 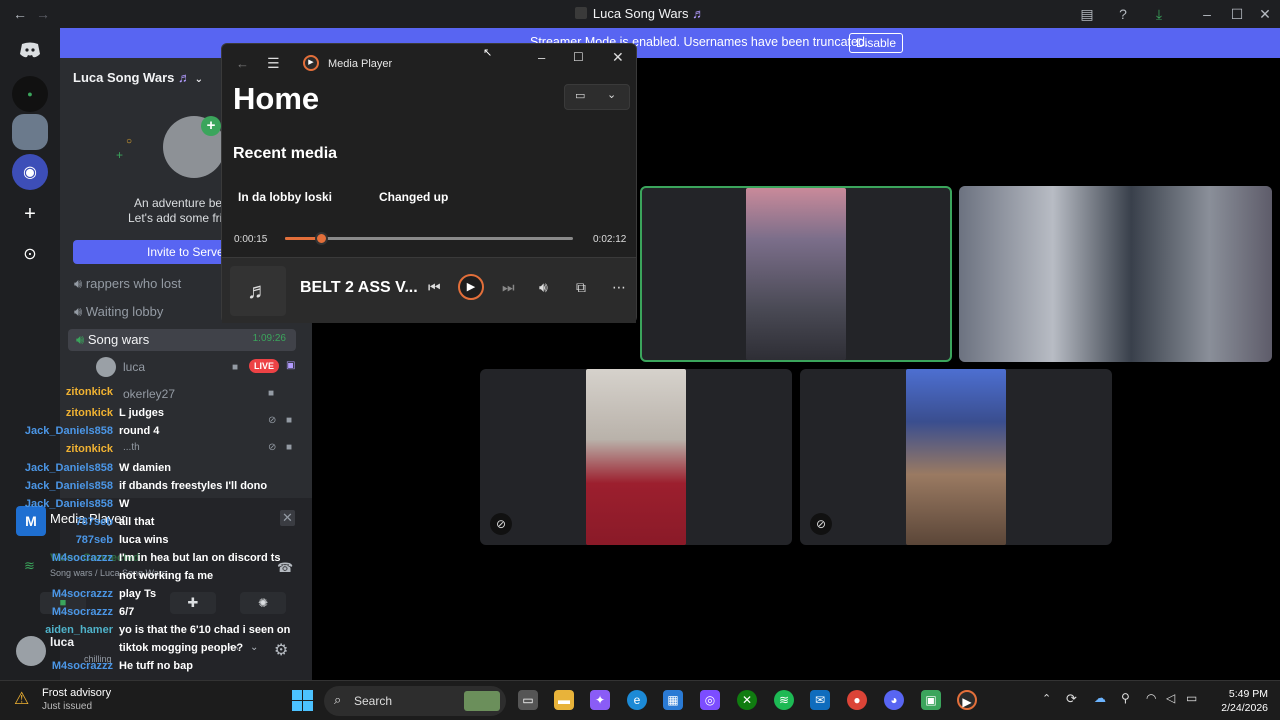 What do you see at coordinates (30, 94) in the screenshot?
I see `server-luca-icon: ●` at bounding box center [30, 94].